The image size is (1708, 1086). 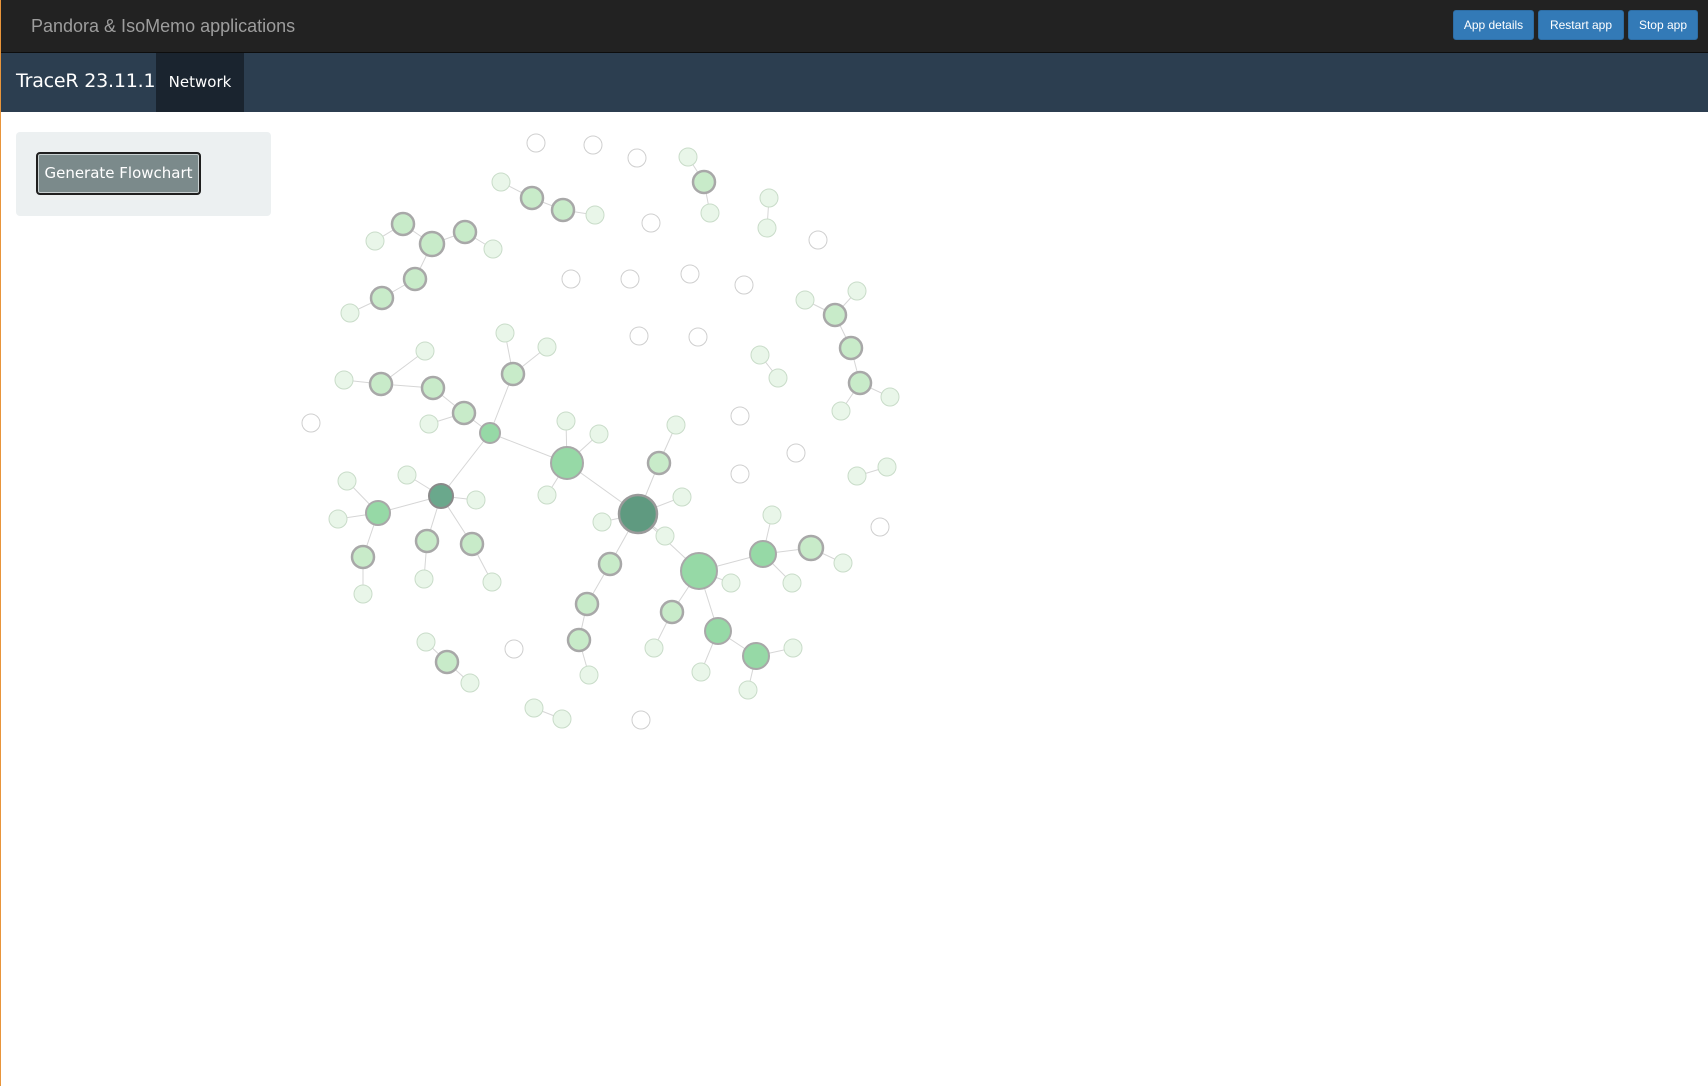 I want to click on app-details-button: App details, so click(x=1493, y=25).